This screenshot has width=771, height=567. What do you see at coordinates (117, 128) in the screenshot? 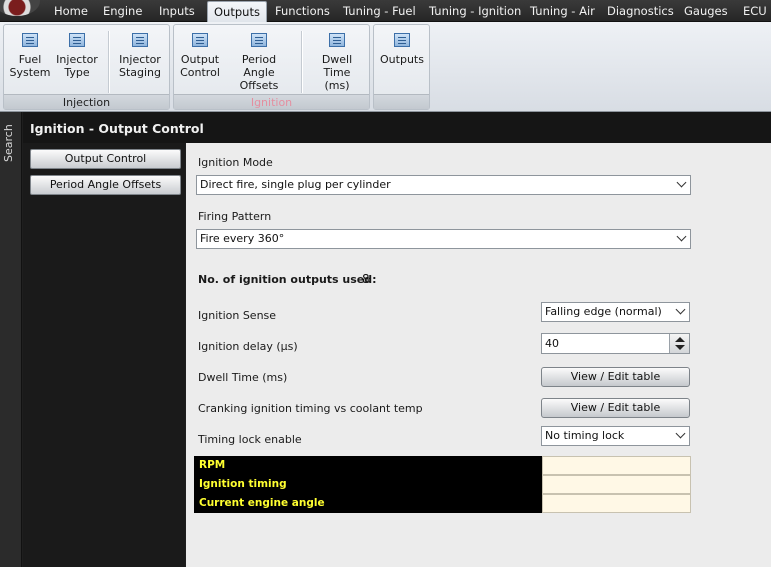
I see `page-title: Ignition - Output Control` at bounding box center [117, 128].